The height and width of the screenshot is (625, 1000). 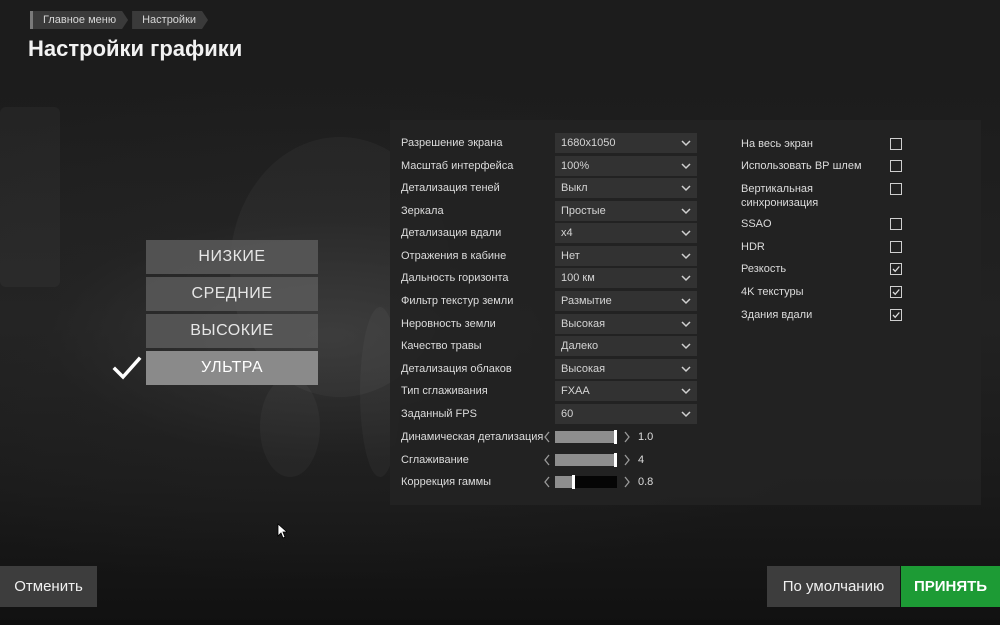 What do you see at coordinates (570, 256) in the screenshot?
I see `select-value: Нет` at bounding box center [570, 256].